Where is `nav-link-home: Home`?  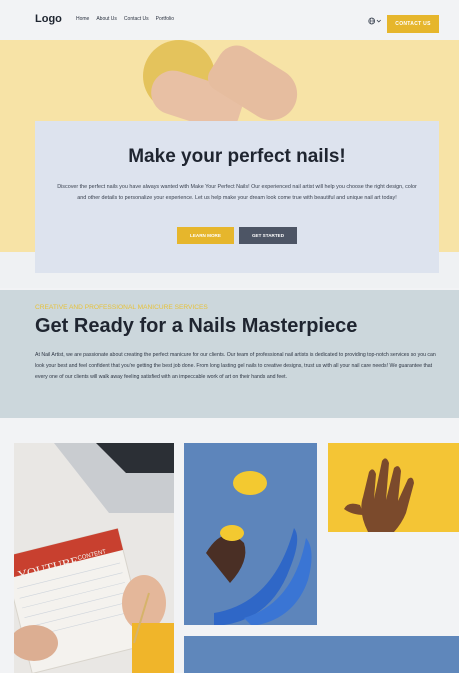
nav-link-home: Home is located at coordinates (82, 19).